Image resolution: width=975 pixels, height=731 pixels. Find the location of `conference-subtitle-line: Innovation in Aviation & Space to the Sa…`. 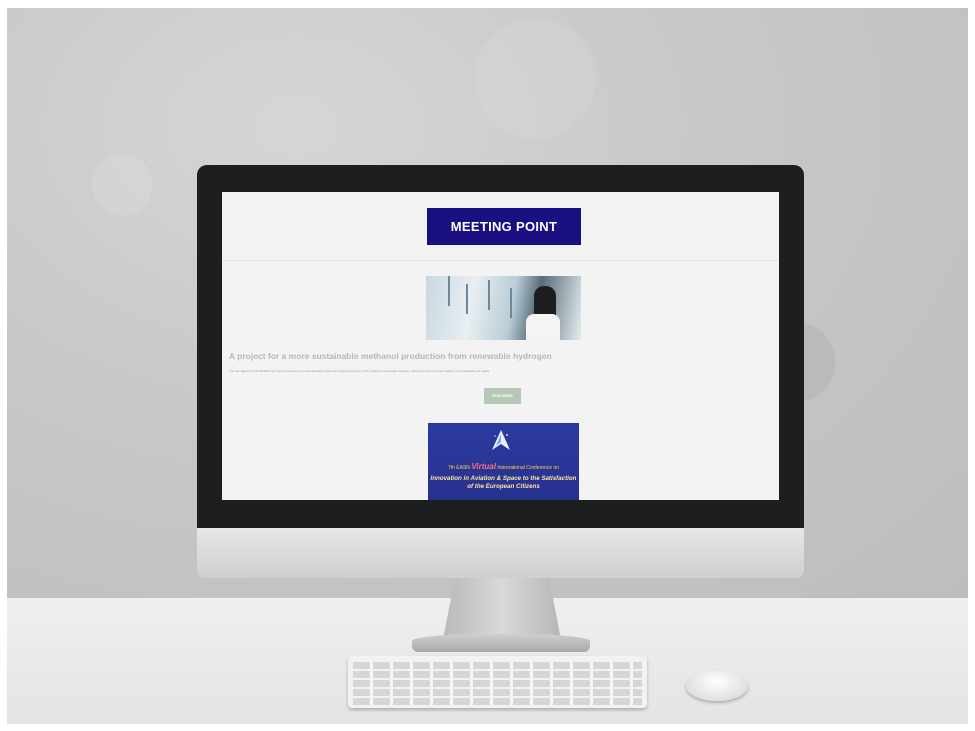

conference-subtitle-line: Innovation in Aviation & Space to the Sa… is located at coordinates (503, 478).